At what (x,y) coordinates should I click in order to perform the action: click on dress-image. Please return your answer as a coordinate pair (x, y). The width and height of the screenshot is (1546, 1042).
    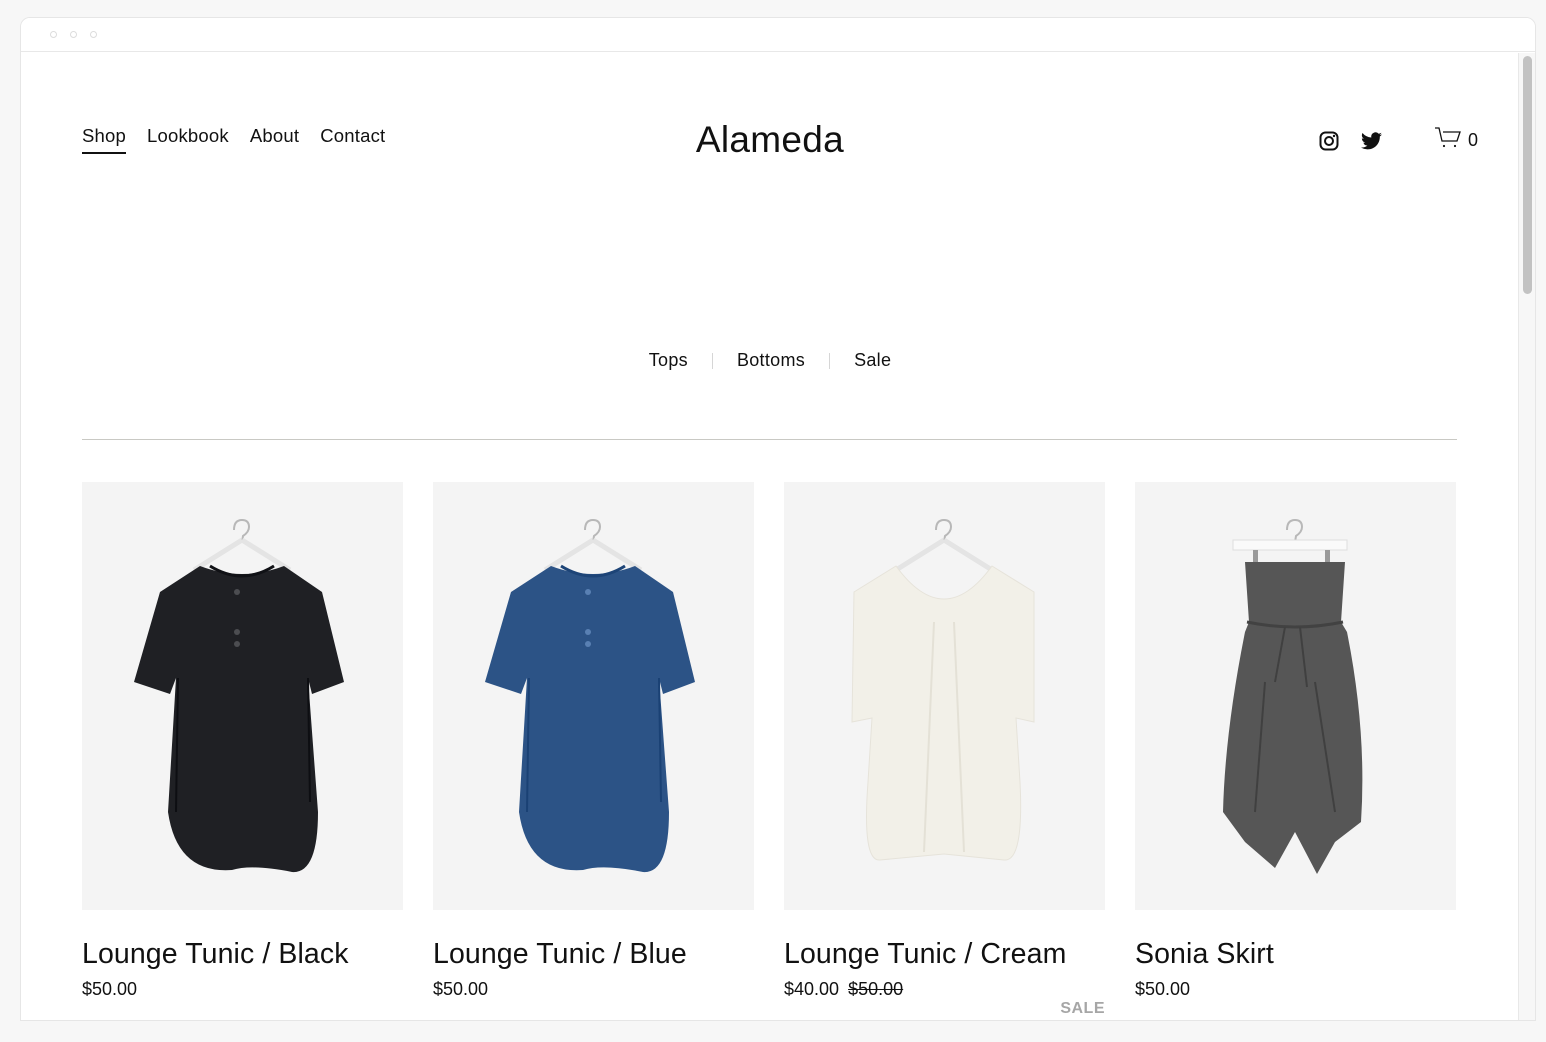
    Looking at the image, I should click on (943, 689).